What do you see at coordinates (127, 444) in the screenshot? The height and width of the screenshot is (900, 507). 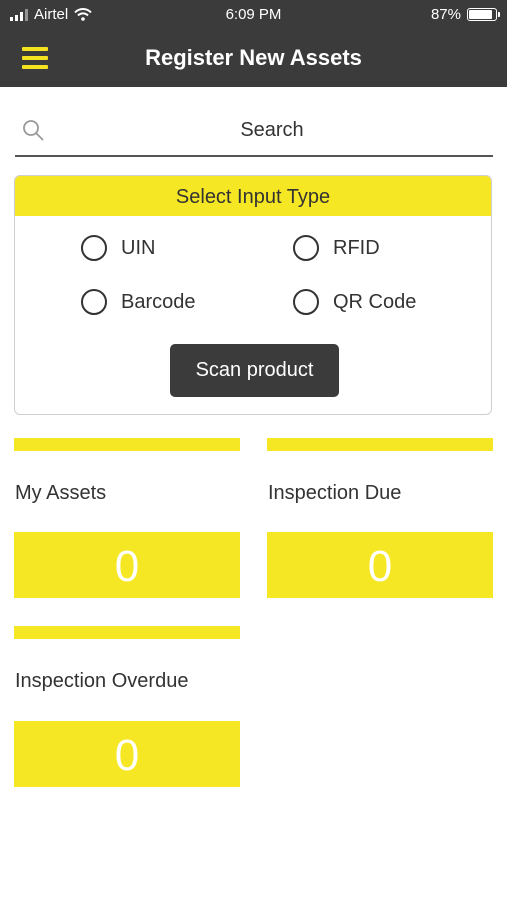 I see `my-assets-top-bar` at bounding box center [127, 444].